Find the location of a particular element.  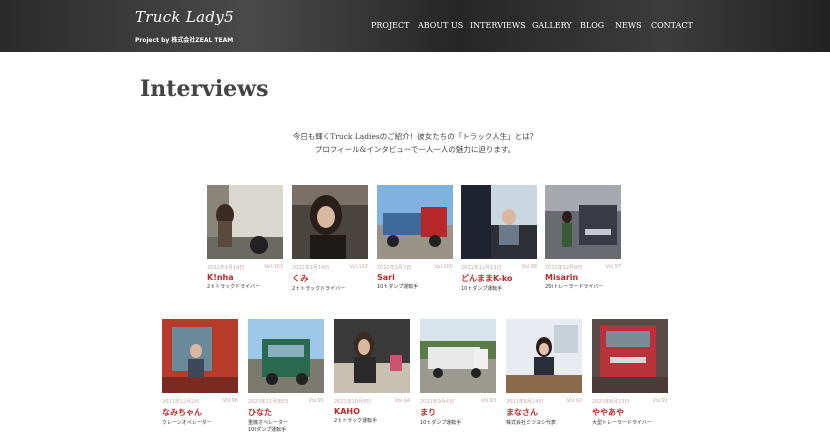

interview-job: クレーンオペレーター is located at coordinates (187, 423).